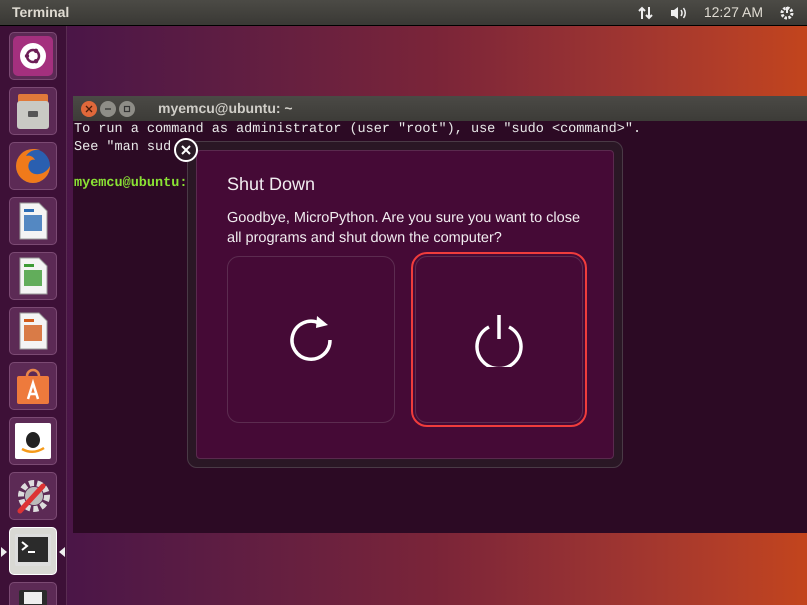 The image size is (807, 605). I want to click on maximize-icon, so click(127, 108).